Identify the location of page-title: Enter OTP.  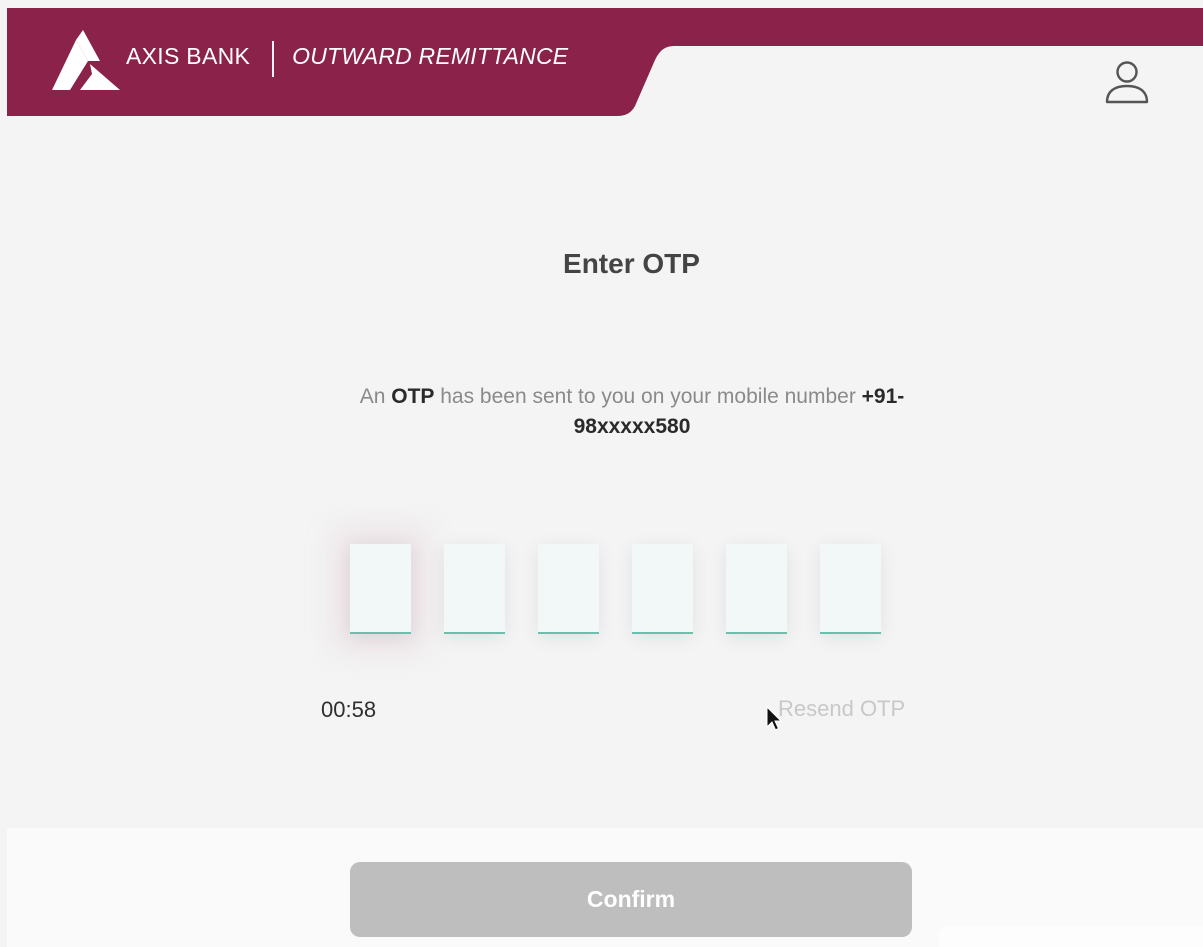
(631, 263).